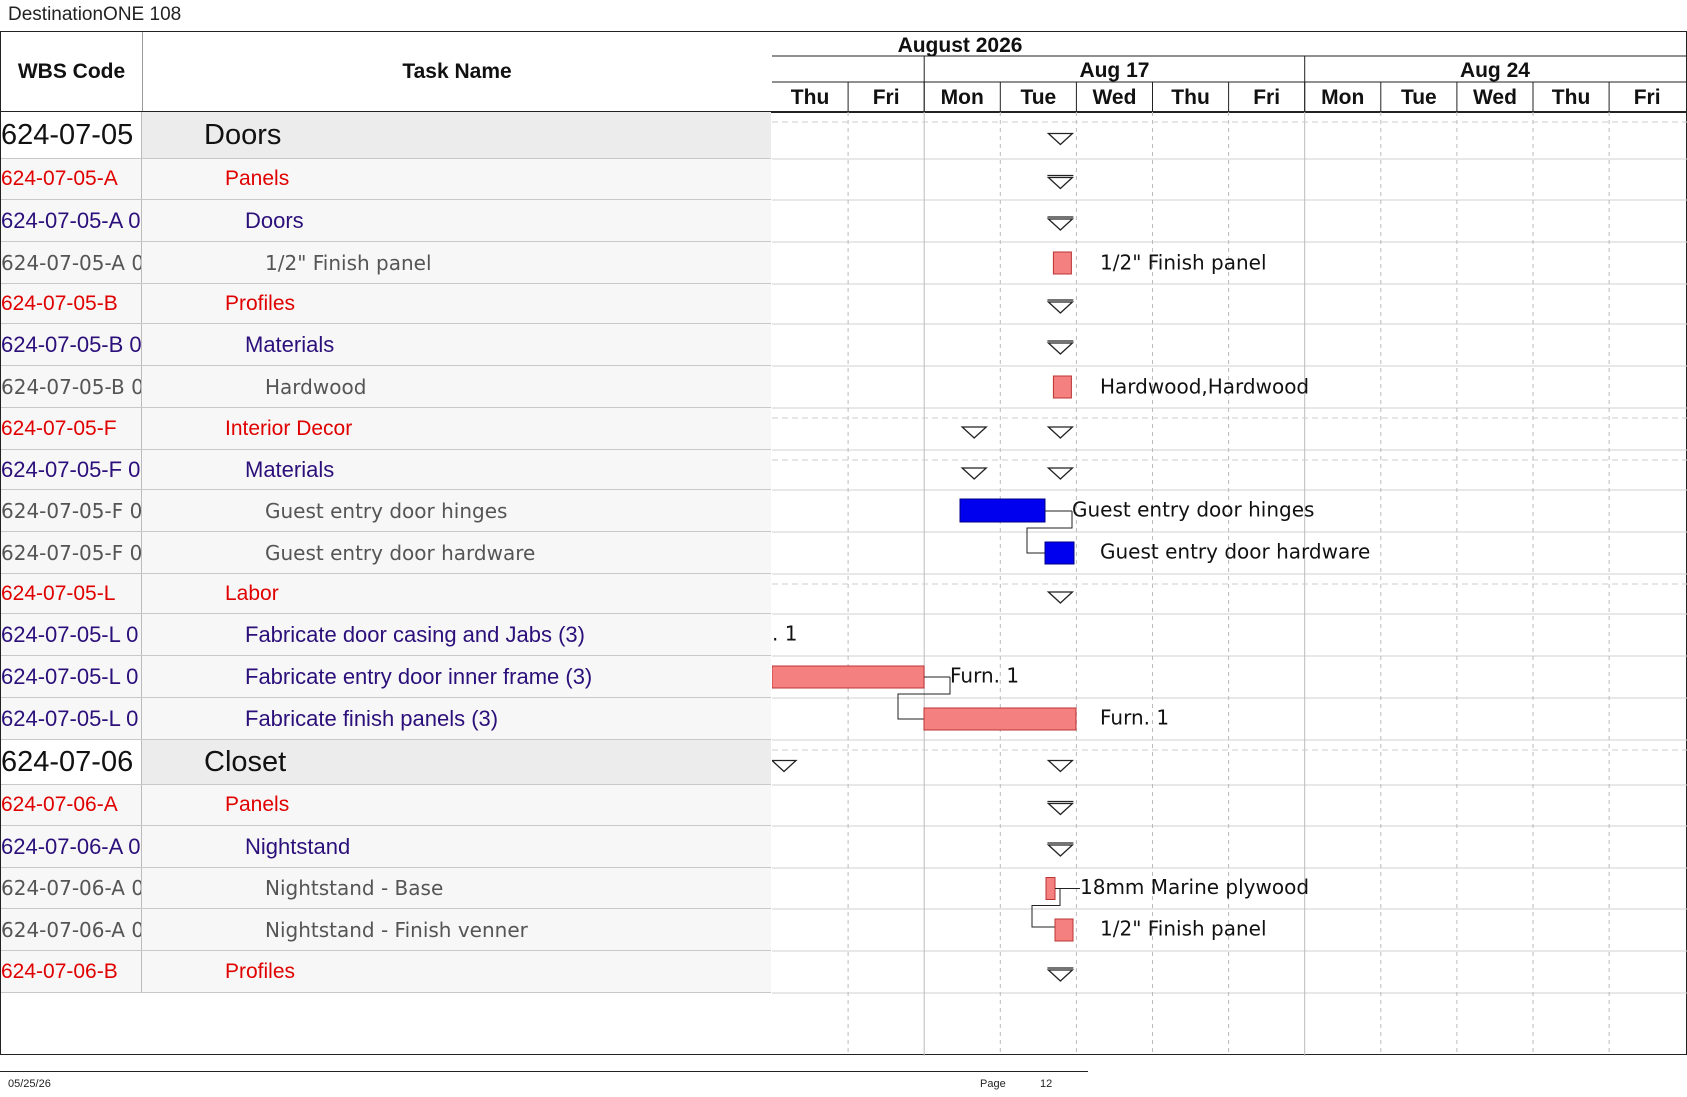 The height and width of the screenshot is (1097, 1687). I want to click on task-row: 624-07-05-B 0 Materials, so click(386, 345).